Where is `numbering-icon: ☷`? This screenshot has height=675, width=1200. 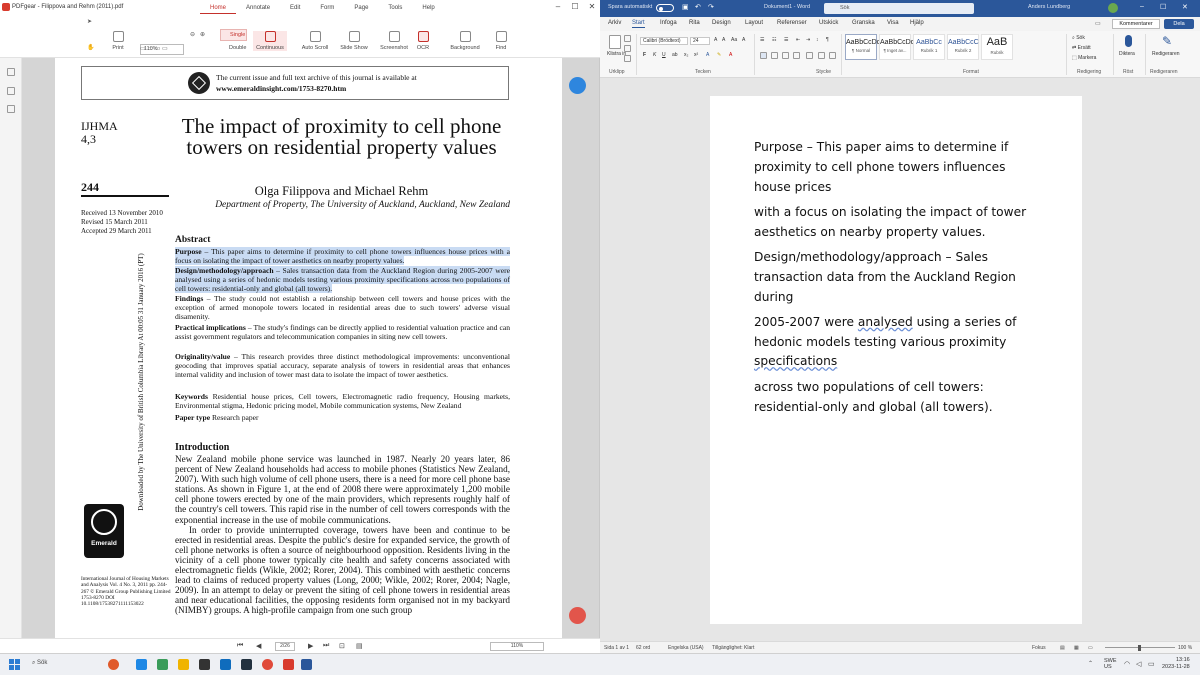
numbering-icon: ☷ is located at coordinates (774, 40).